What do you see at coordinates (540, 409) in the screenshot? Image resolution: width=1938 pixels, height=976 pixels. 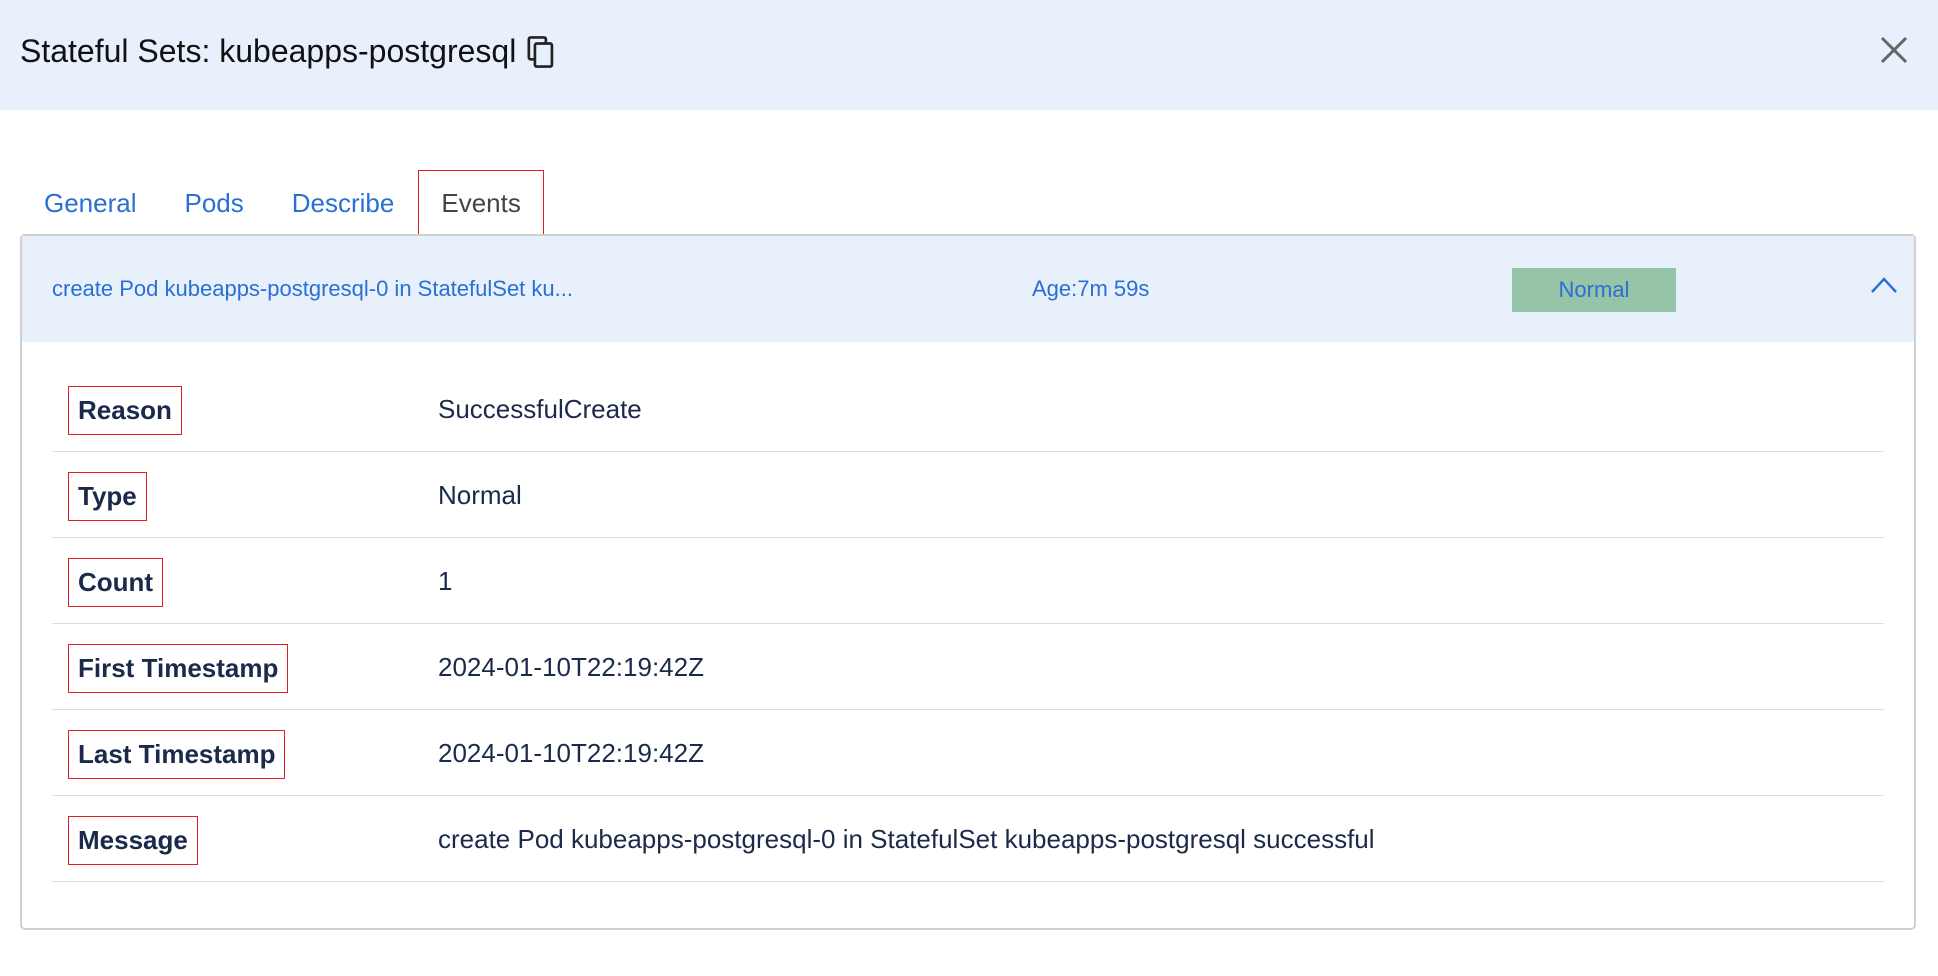 I see `detail-value: SuccessfulCreate` at bounding box center [540, 409].